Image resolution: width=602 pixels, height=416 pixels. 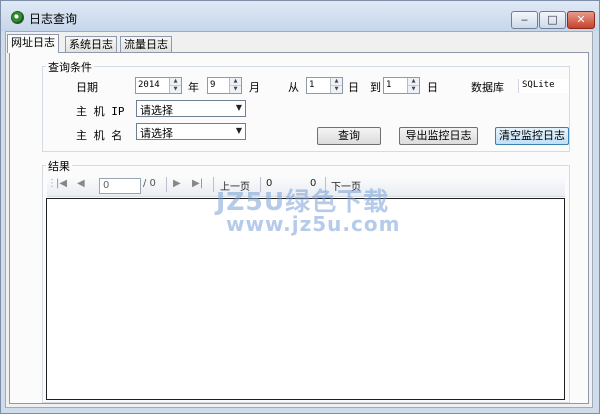 I want to click on tab-traffic-log: 流量日志, so click(x=146, y=44).